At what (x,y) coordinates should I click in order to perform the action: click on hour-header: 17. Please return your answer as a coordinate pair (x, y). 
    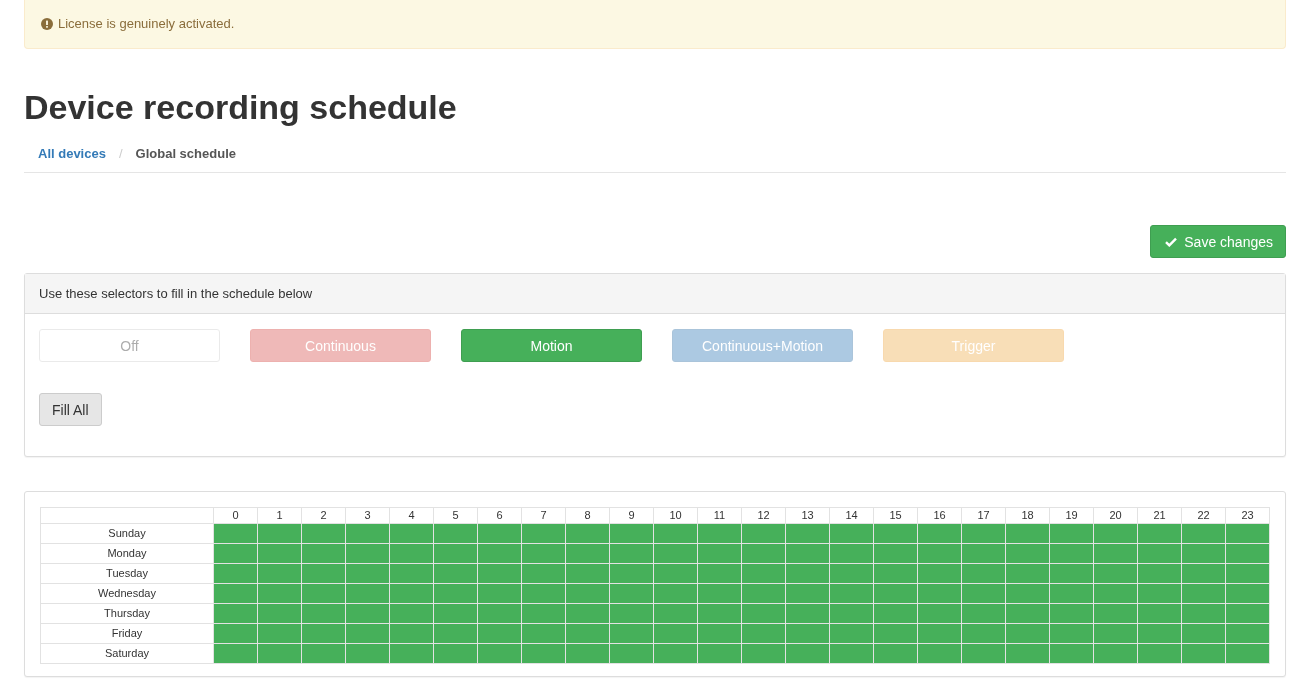
    Looking at the image, I should click on (983, 515).